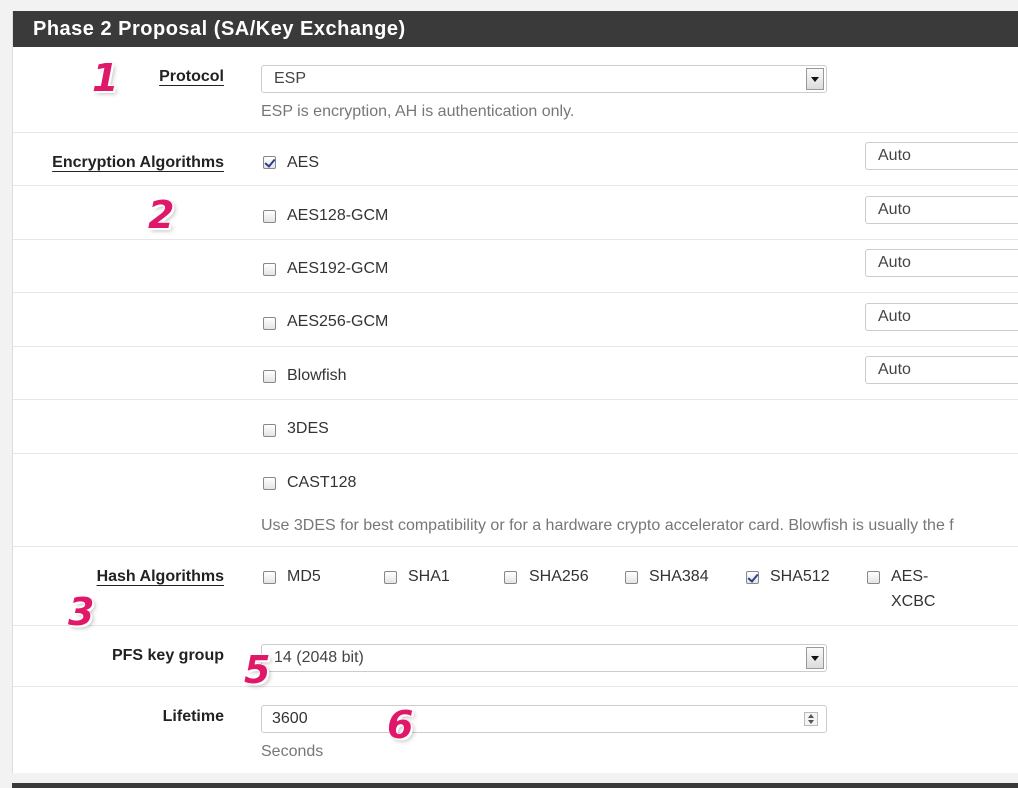  I want to click on checkbox-blowfish, so click(269, 376).